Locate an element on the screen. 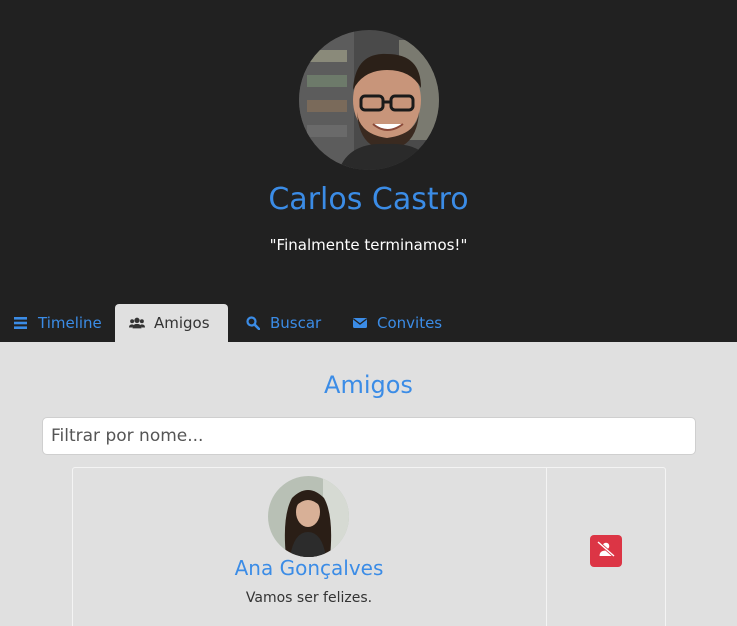 This screenshot has height=626, width=737. profile-status: "Finalmente terminamos!" is located at coordinates (368, 245).